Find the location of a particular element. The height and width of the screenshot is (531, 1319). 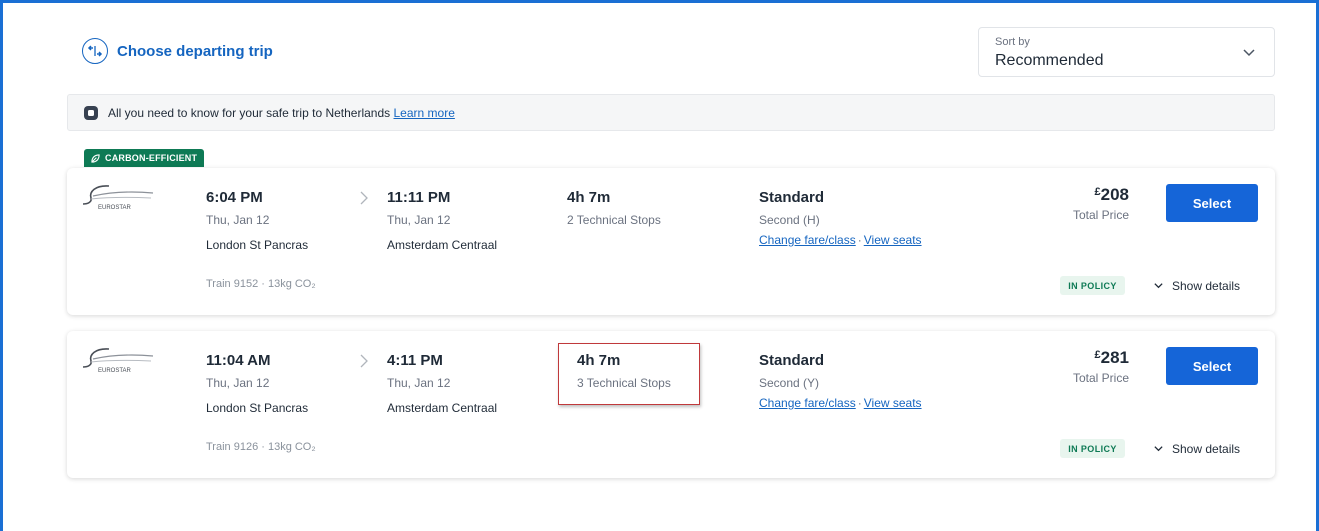

page-header: Choose departing trip is located at coordinates (177, 51).